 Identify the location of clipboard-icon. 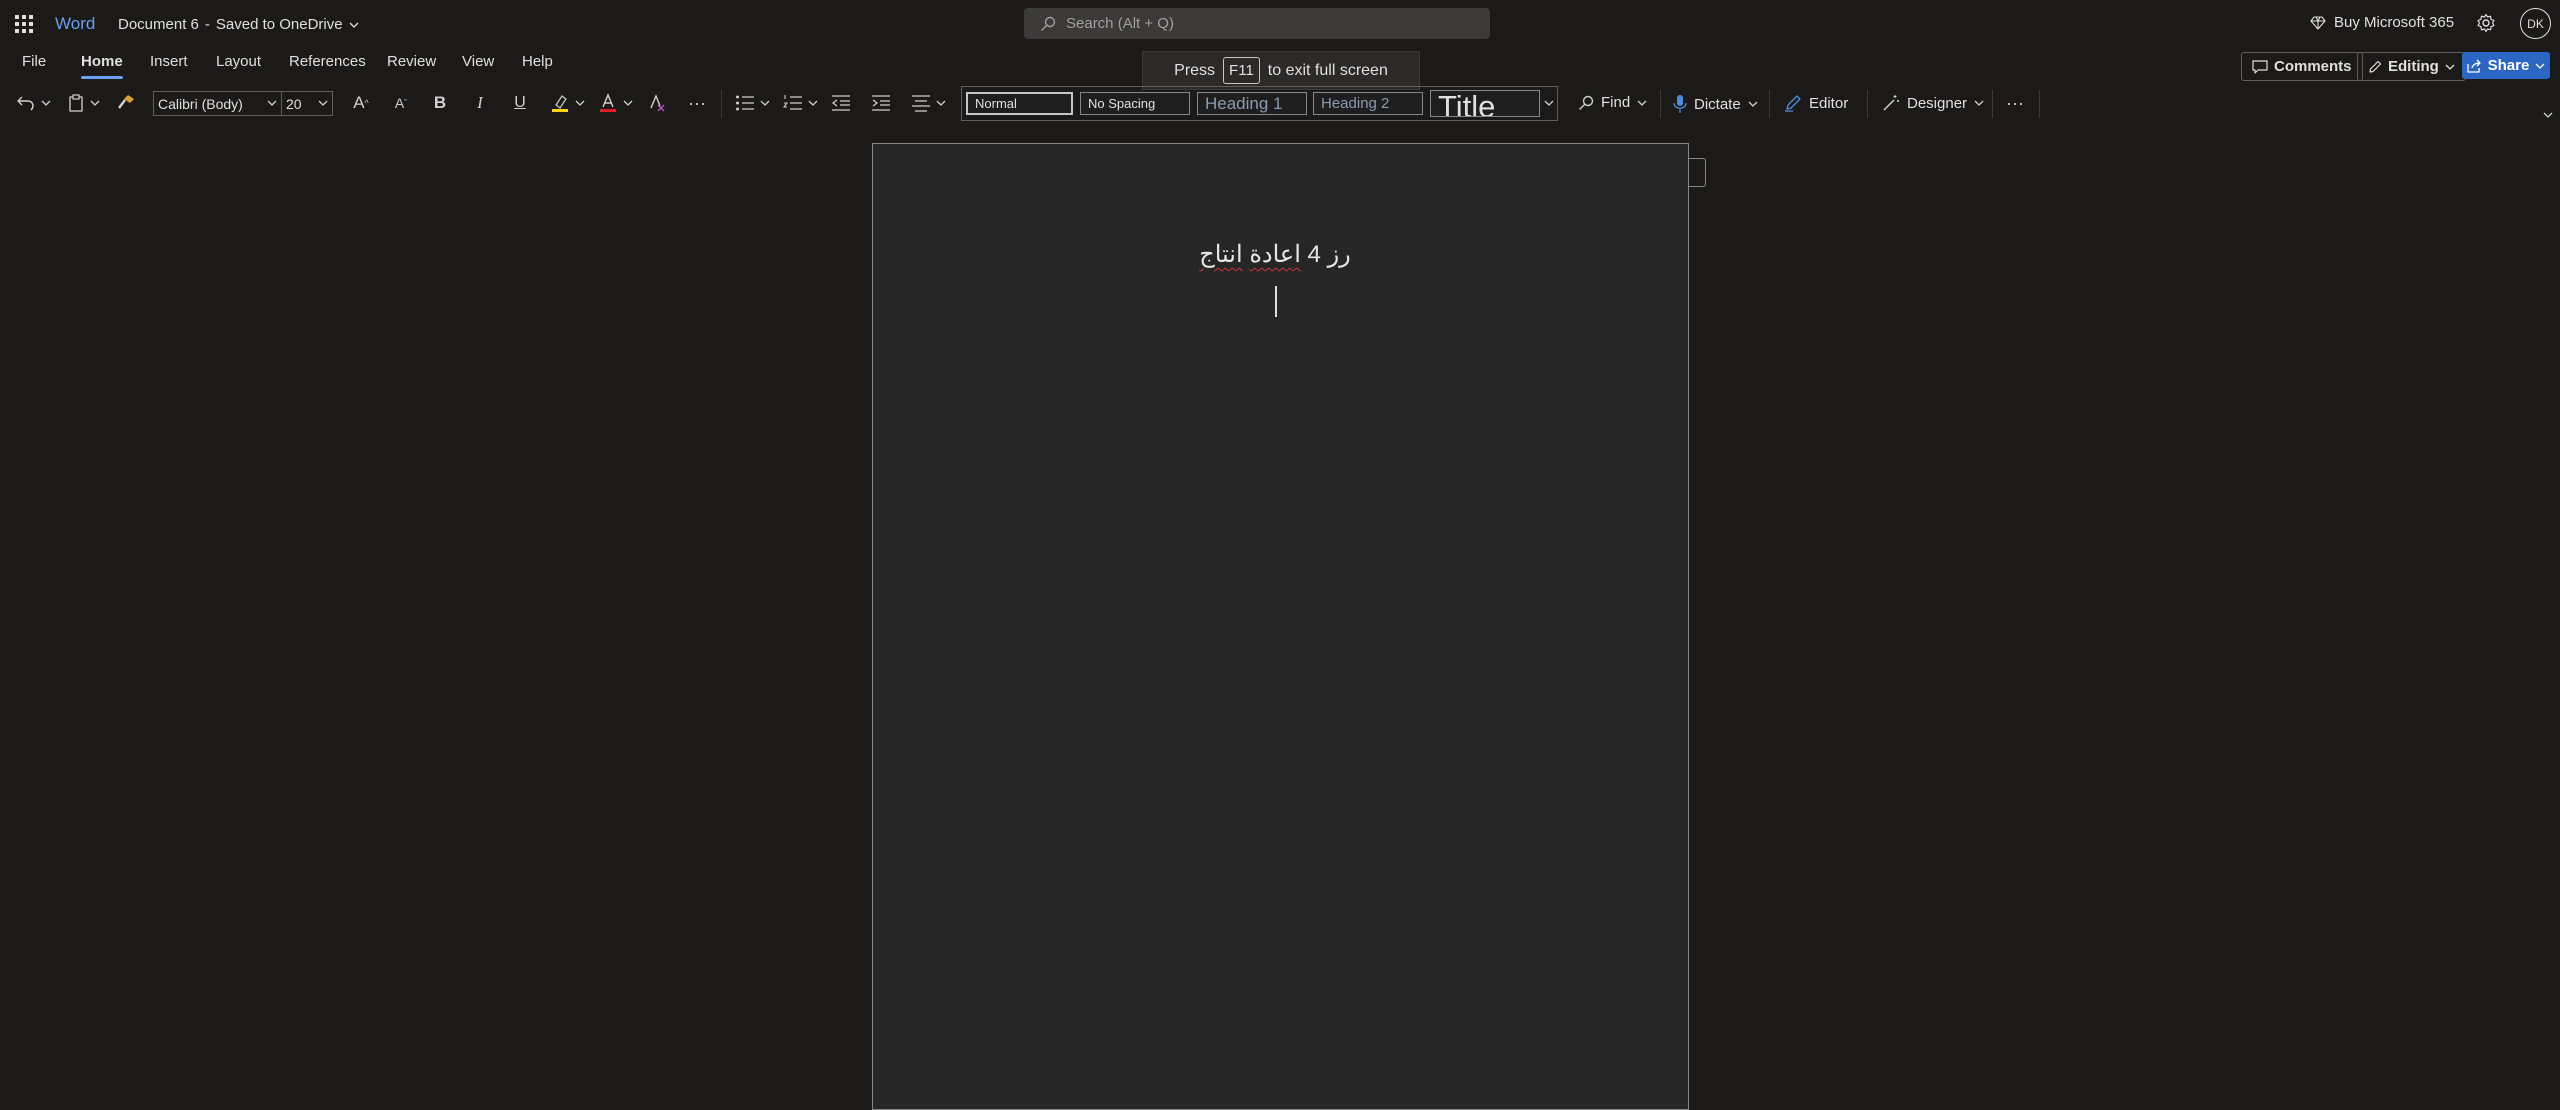
(76, 103).